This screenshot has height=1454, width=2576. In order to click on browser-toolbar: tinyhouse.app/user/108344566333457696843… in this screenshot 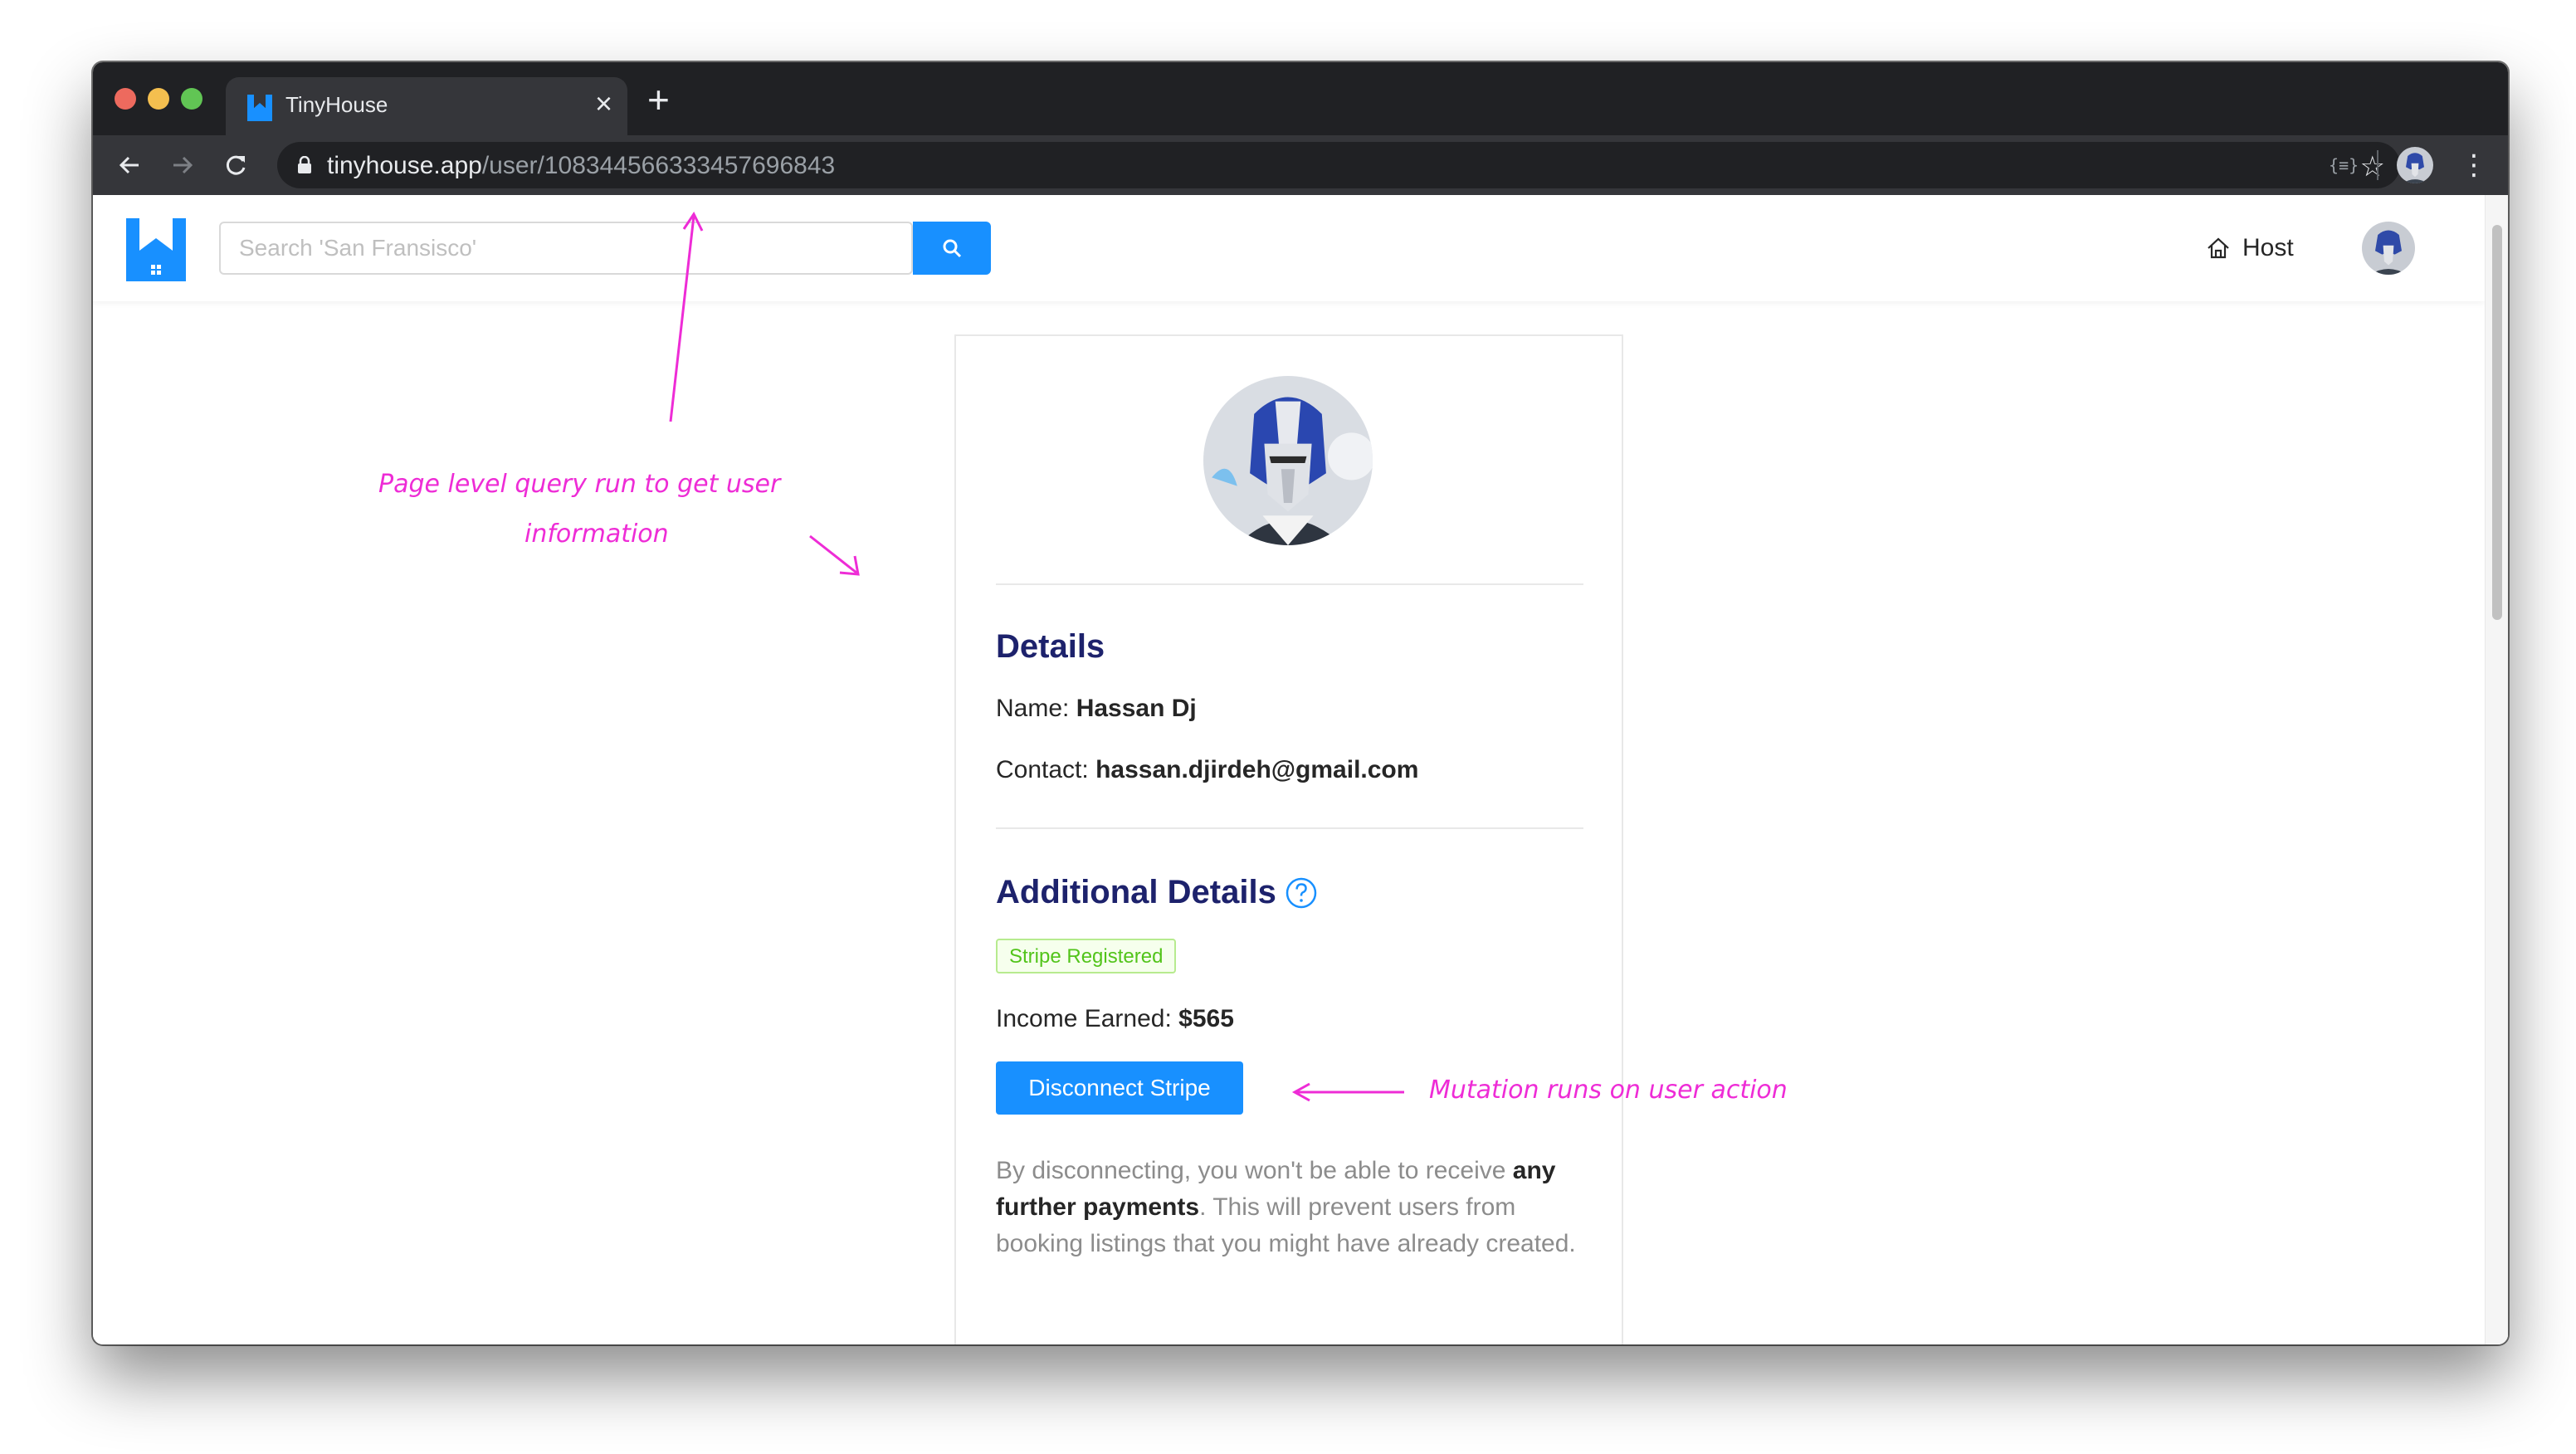, I will do `click(1301, 165)`.